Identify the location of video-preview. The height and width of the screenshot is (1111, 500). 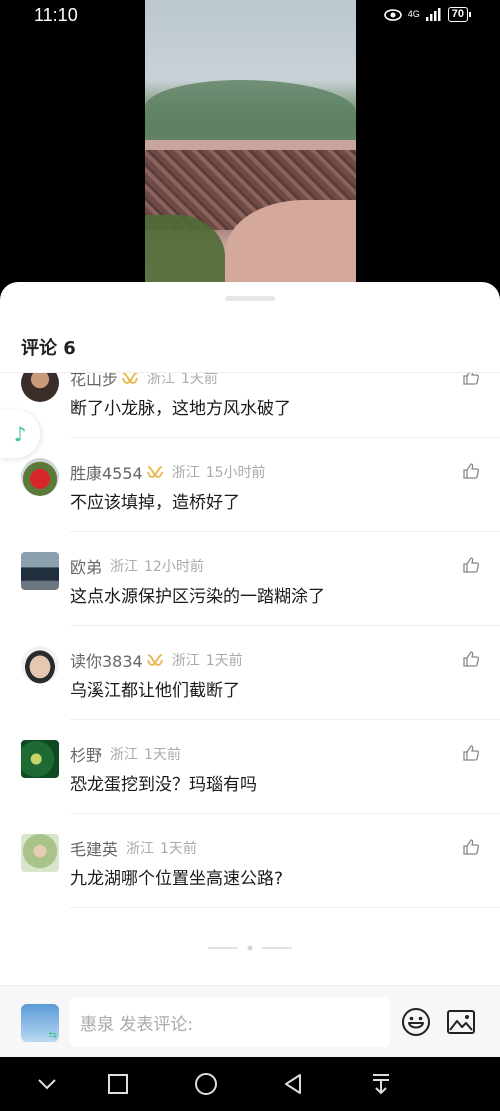
(250, 142).